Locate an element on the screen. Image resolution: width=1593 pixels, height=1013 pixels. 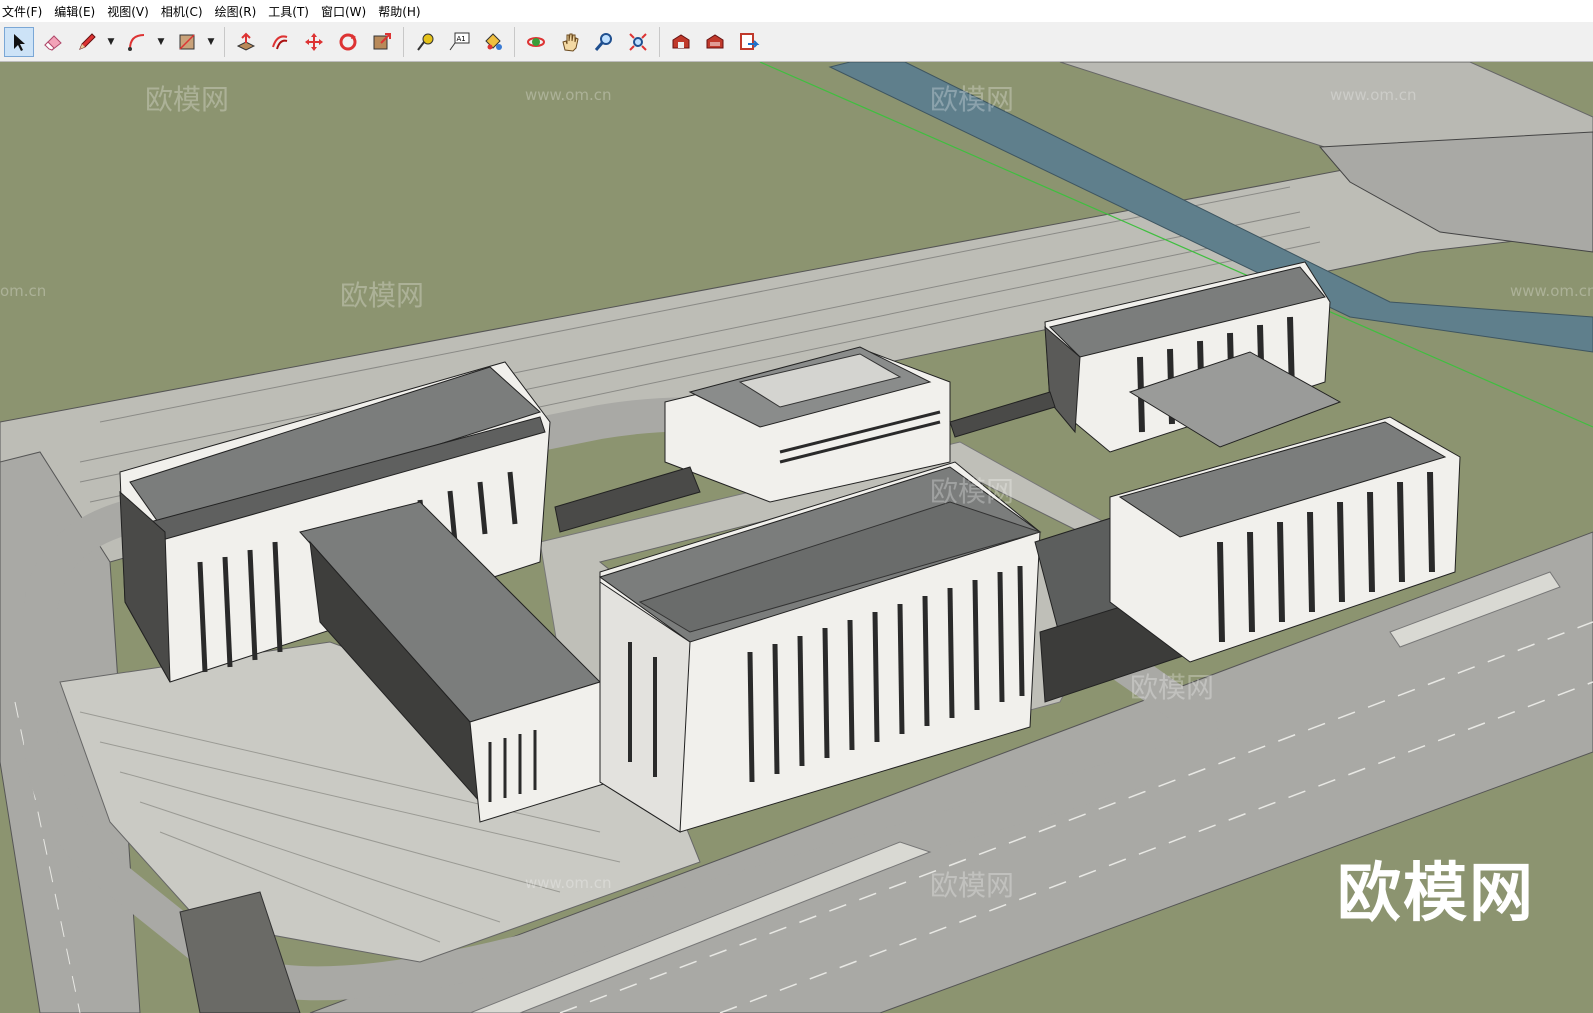
push-pull-tool-button is located at coordinates (246, 42).